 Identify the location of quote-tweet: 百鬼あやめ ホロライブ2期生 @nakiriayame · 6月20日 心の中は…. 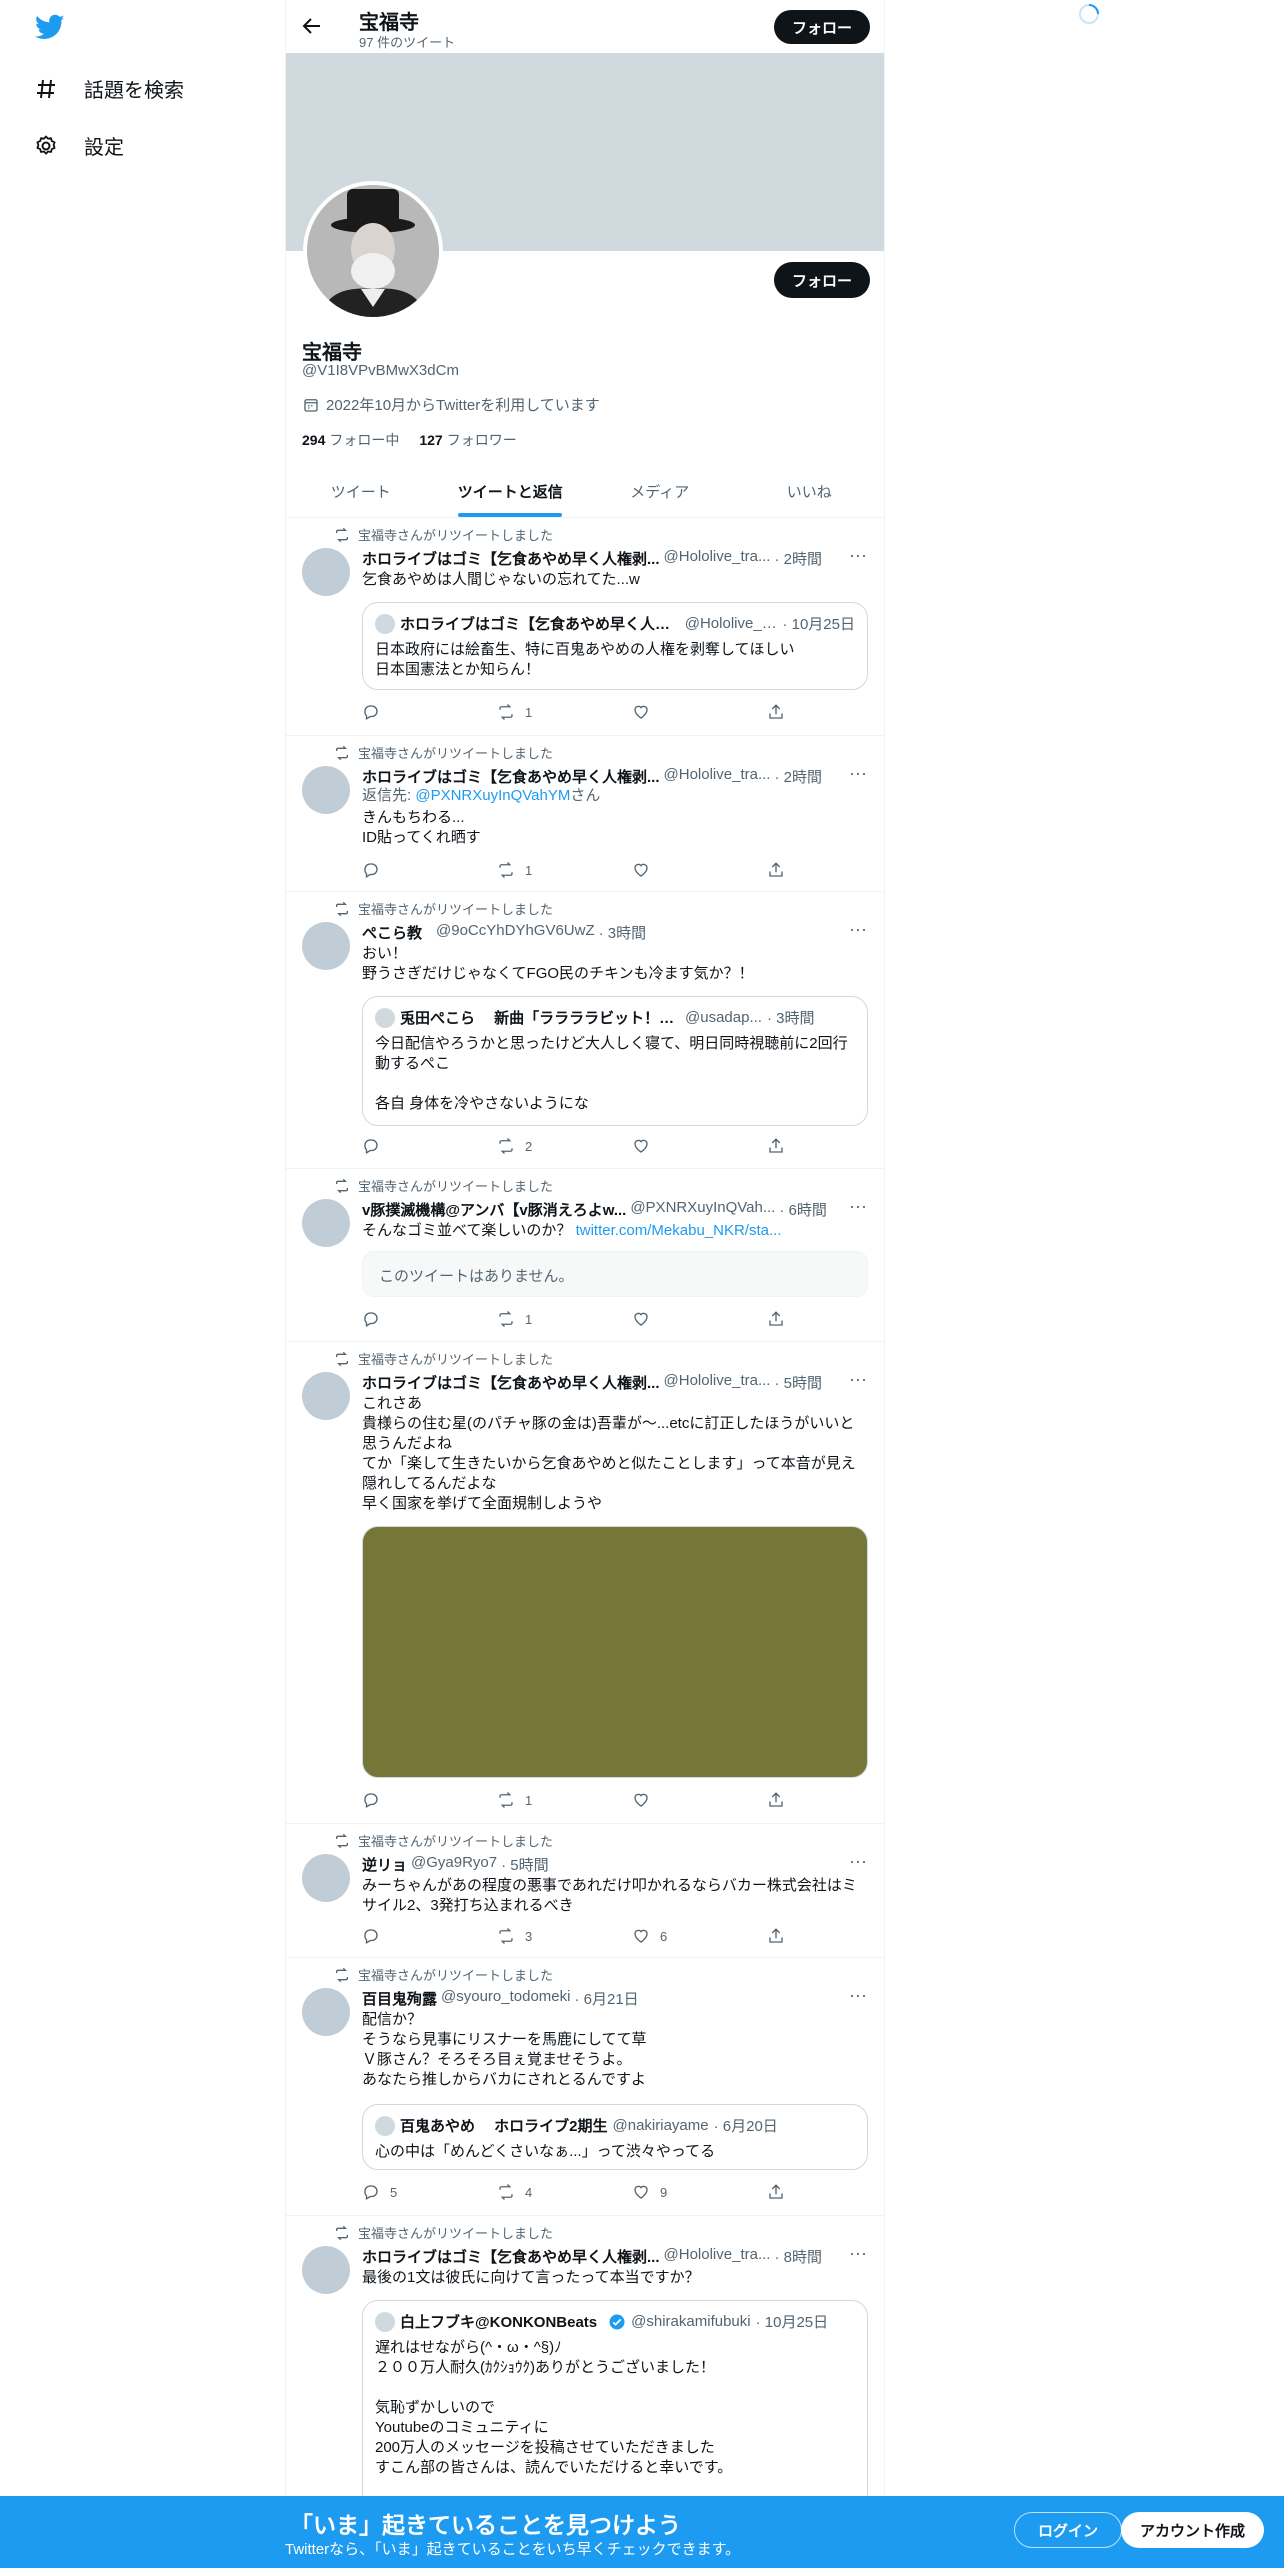
(615, 2137).